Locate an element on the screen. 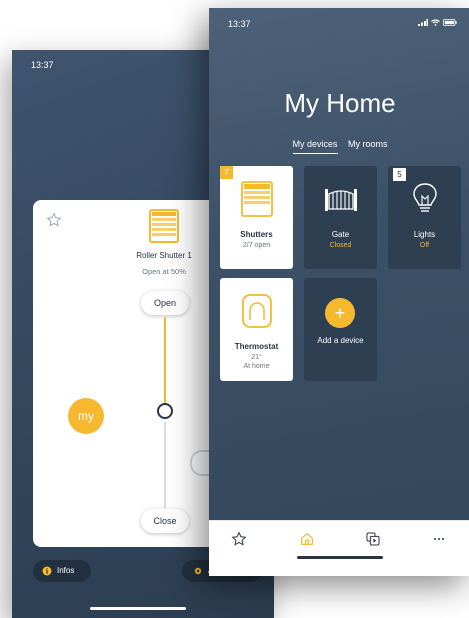 This screenshot has height=618, width=469. wifi-icon is located at coordinates (435, 22).